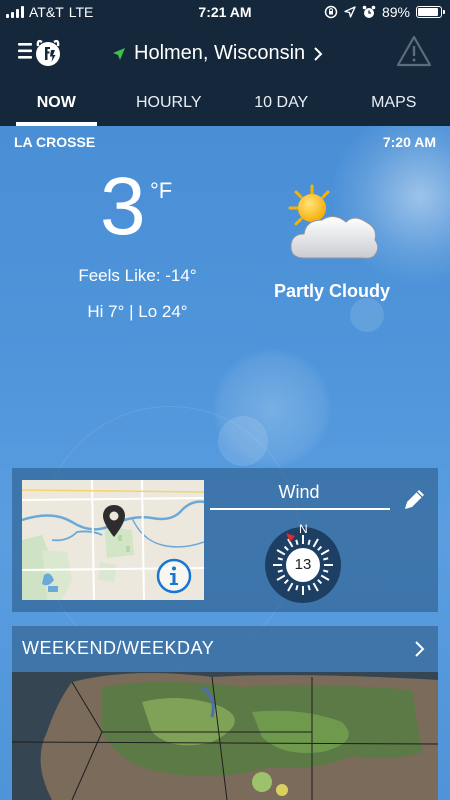  What do you see at coordinates (169, 104) in the screenshot?
I see `tab-hourly: HOURLY` at bounding box center [169, 104].